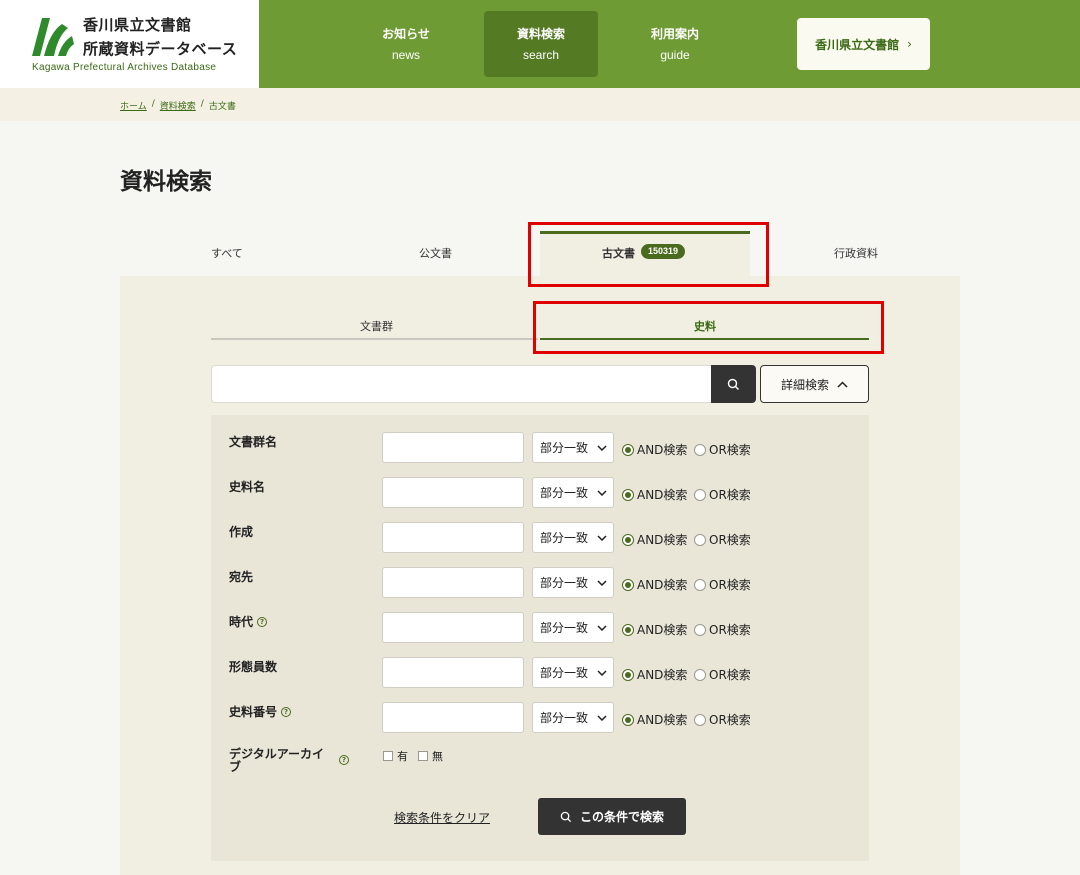 The height and width of the screenshot is (875, 1080). I want to click on search-button, so click(733, 384).